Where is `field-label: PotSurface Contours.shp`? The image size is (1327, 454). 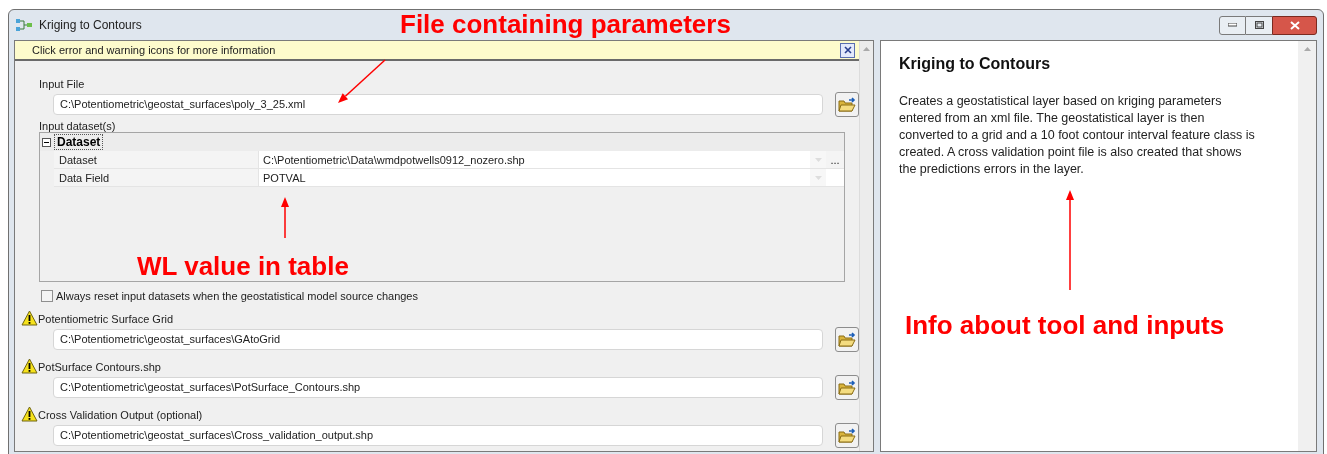
field-label: PotSurface Contours.shp is located at coordinates (99, 367).